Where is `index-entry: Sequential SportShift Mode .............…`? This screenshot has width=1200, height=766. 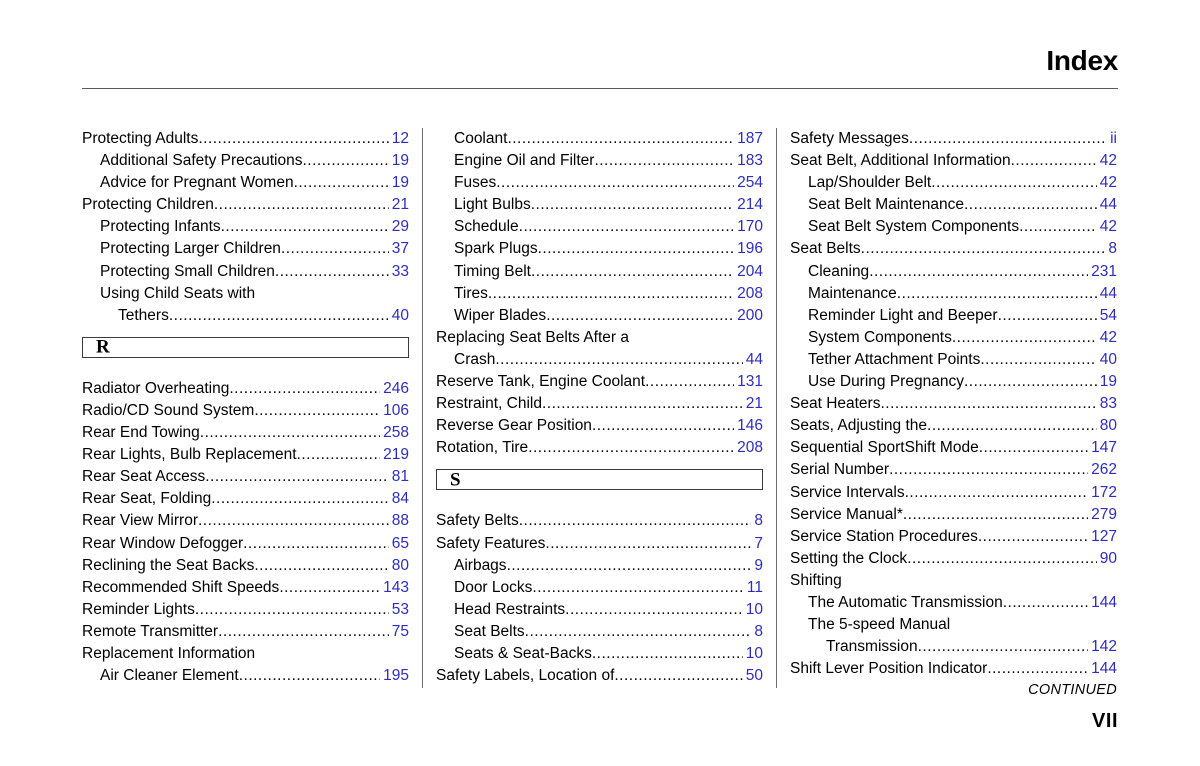
index-entry: Sequential SportShift Mode .............… is located at coordinates (953, 448).